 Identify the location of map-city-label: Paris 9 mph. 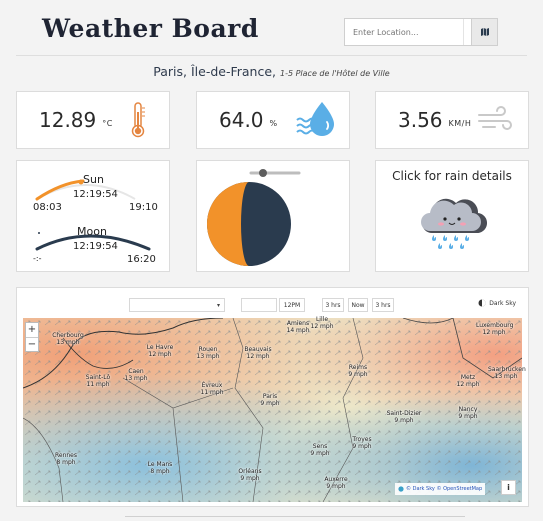
(270, 400).